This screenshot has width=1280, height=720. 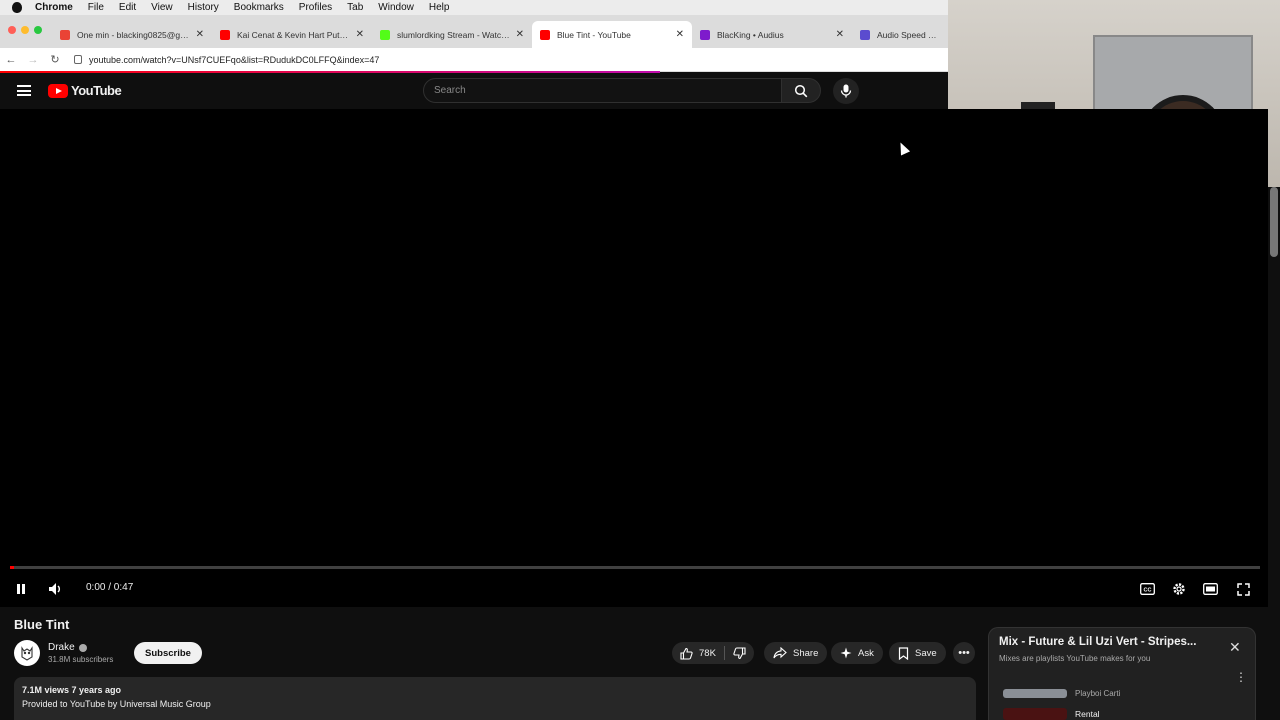 What do you see at coordinates (857, 653) in the screenshot?
I see `ask-button: Ask` at bounding box center [857, 653].